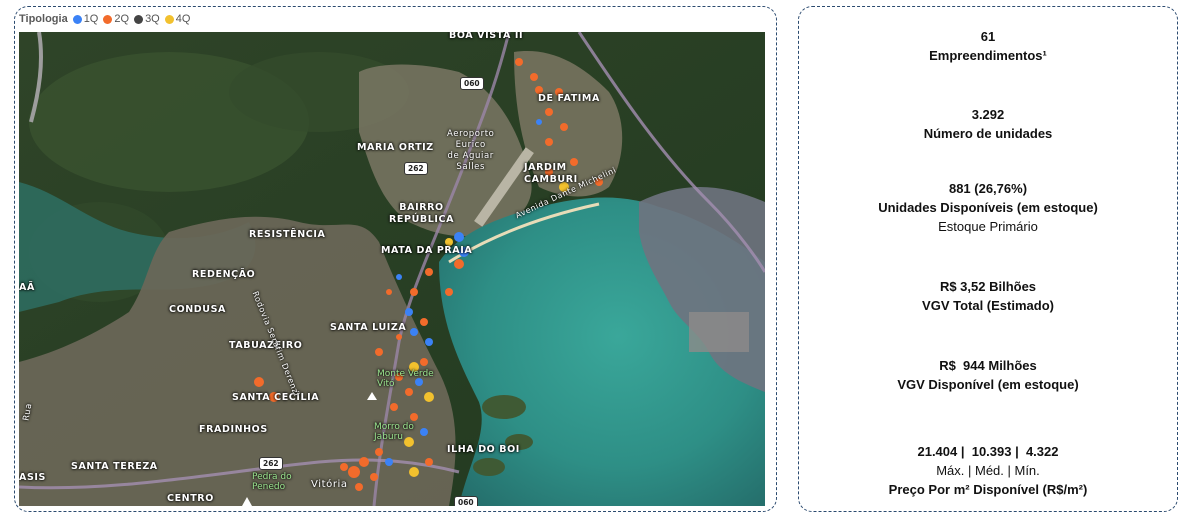 Image resolution: width=1190 pixels, height=517 pixels. What do you see at coordinates (32, 477) in the screenshot?
I see `label-asis: ASIS` at bounding box center [32, 477].